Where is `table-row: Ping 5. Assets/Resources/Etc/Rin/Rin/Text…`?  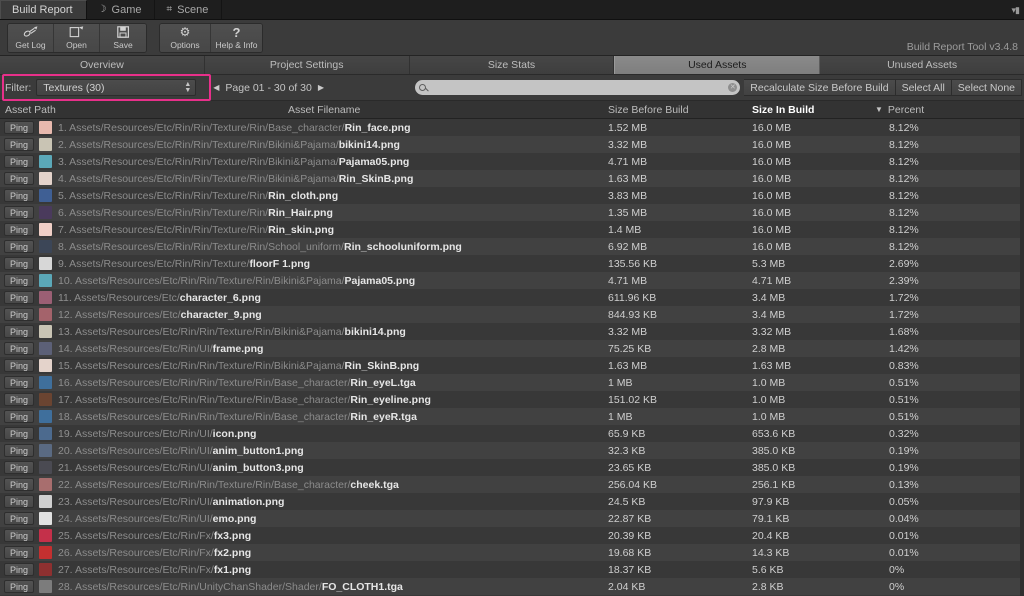 table-row: Ping 5. Assets/Resources/Etc/Rin/Rin/Text… is located at coordinates (512, 195).